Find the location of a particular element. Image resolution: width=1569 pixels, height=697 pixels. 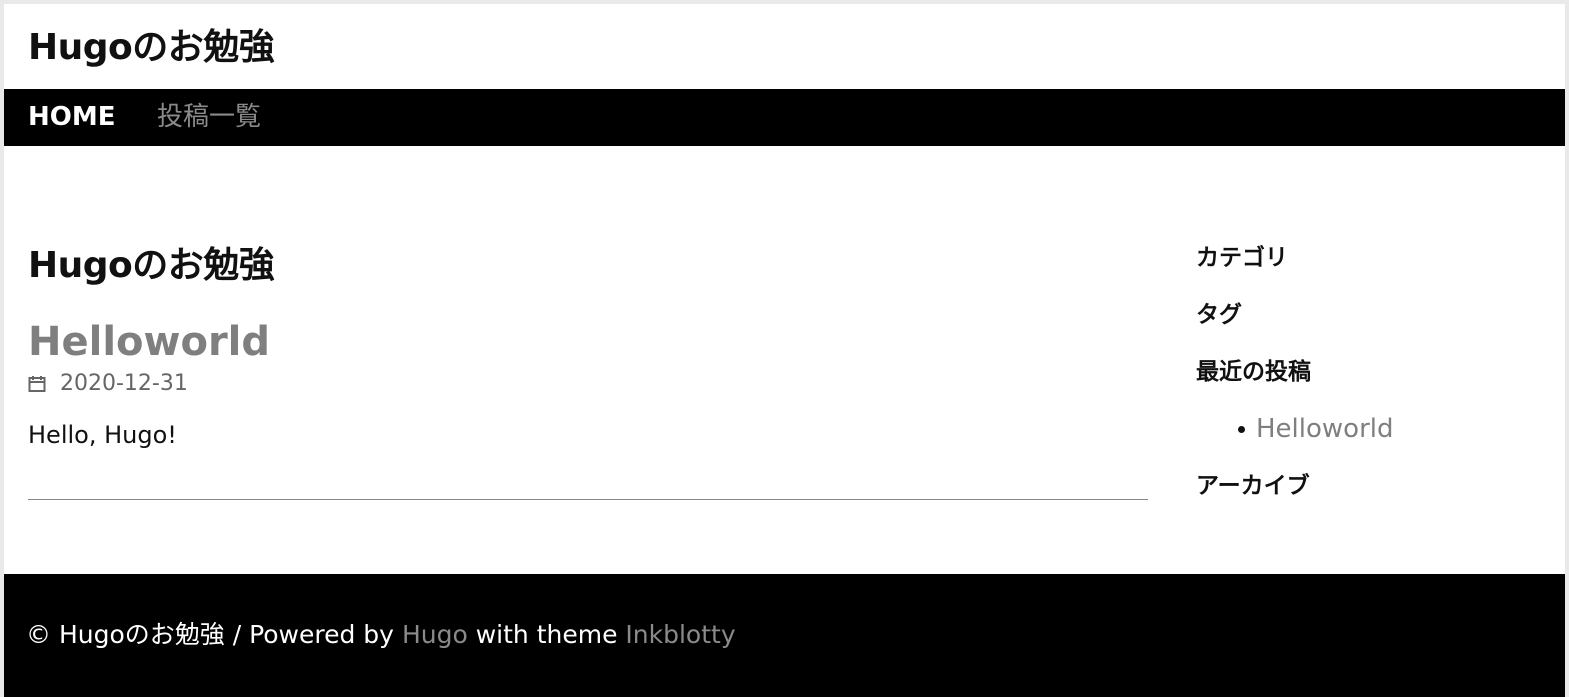

sidebar-recent-heading: 最近の投稿 is located at coordinates (1253, 372).